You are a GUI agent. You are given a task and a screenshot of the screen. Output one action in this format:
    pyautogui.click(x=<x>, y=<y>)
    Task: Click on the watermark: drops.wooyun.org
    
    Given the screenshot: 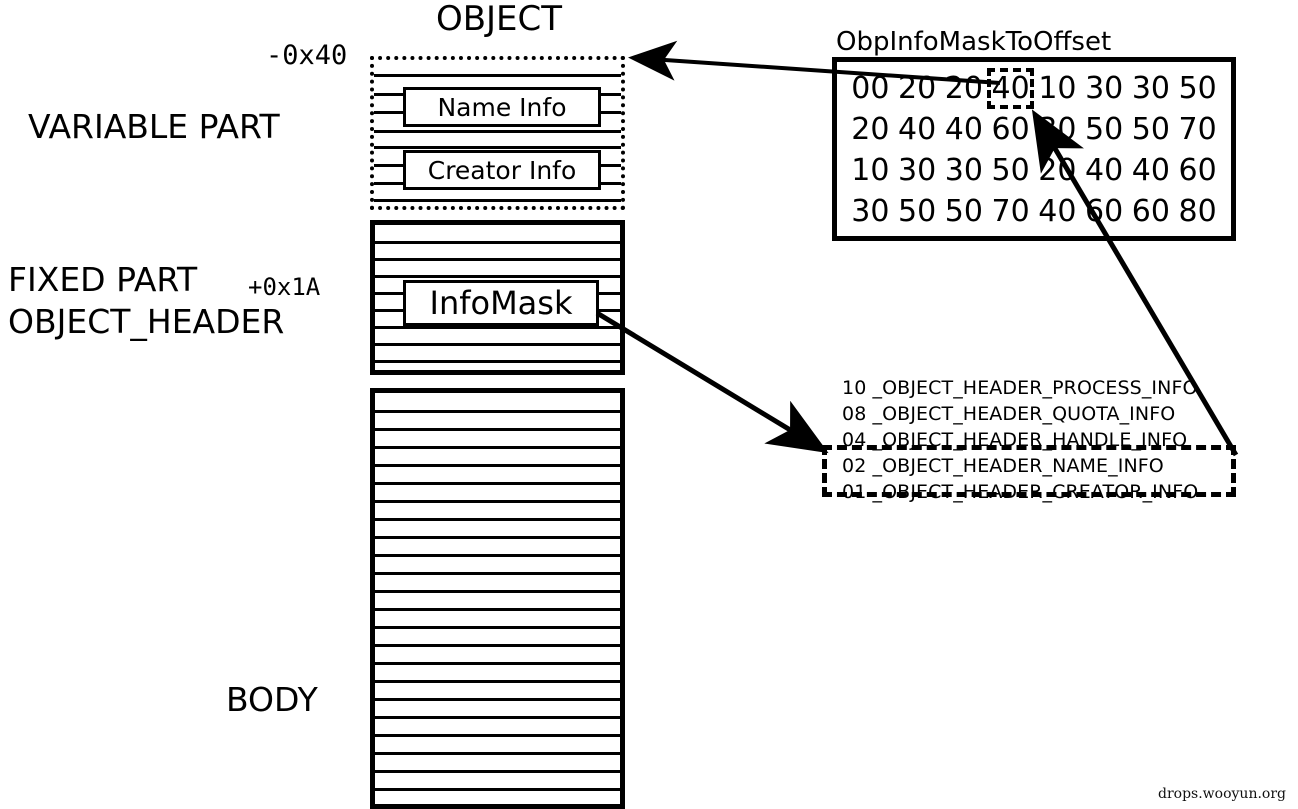 What is the action you would take?
    pyautogui.click(x=1222, y=794)
    